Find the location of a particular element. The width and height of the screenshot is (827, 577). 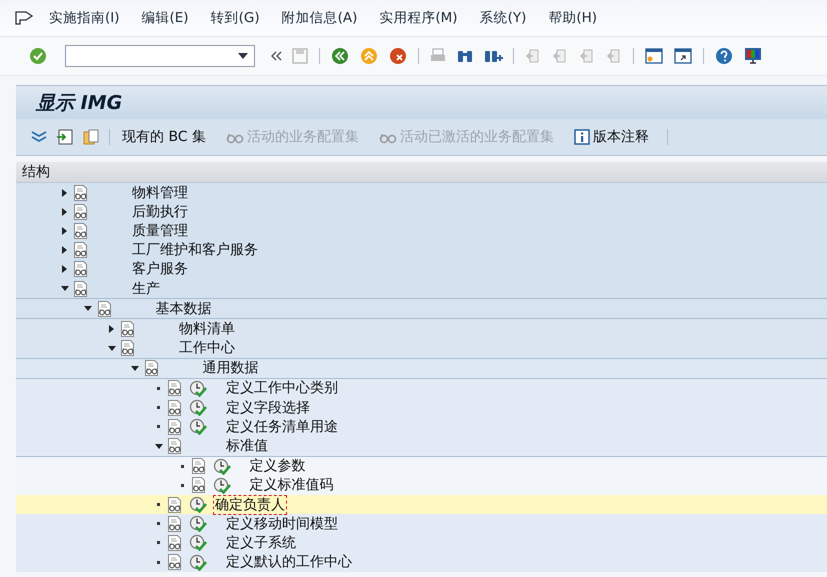

tree-row: 物料管理 is located at coordinates (421, 192).